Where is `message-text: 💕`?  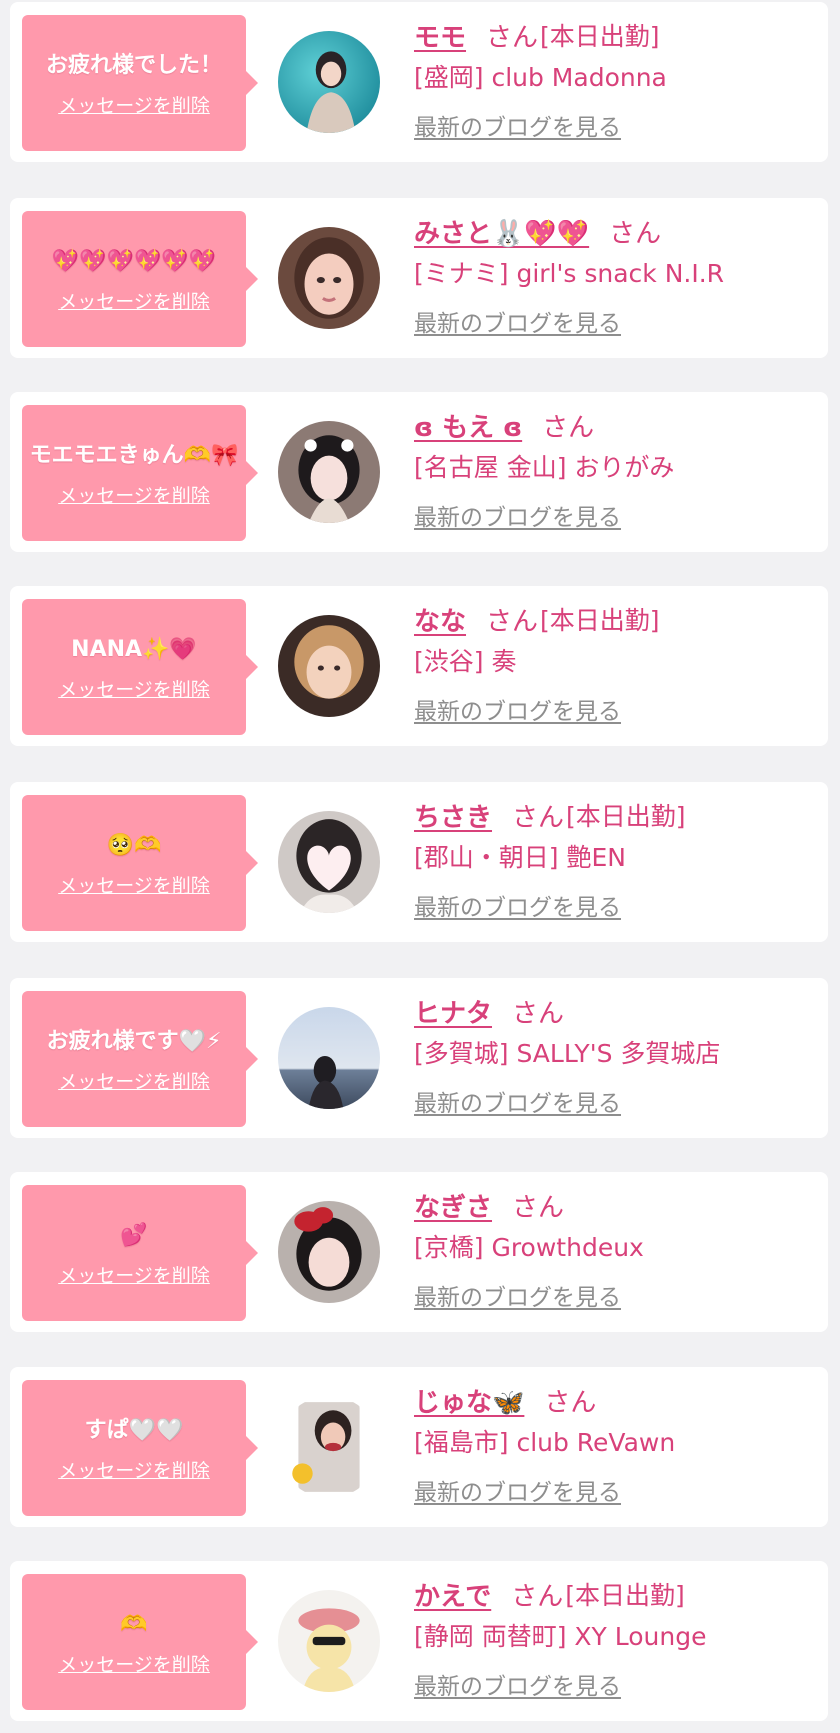
message-text: 💕 is located at coordinates (134, 1235).